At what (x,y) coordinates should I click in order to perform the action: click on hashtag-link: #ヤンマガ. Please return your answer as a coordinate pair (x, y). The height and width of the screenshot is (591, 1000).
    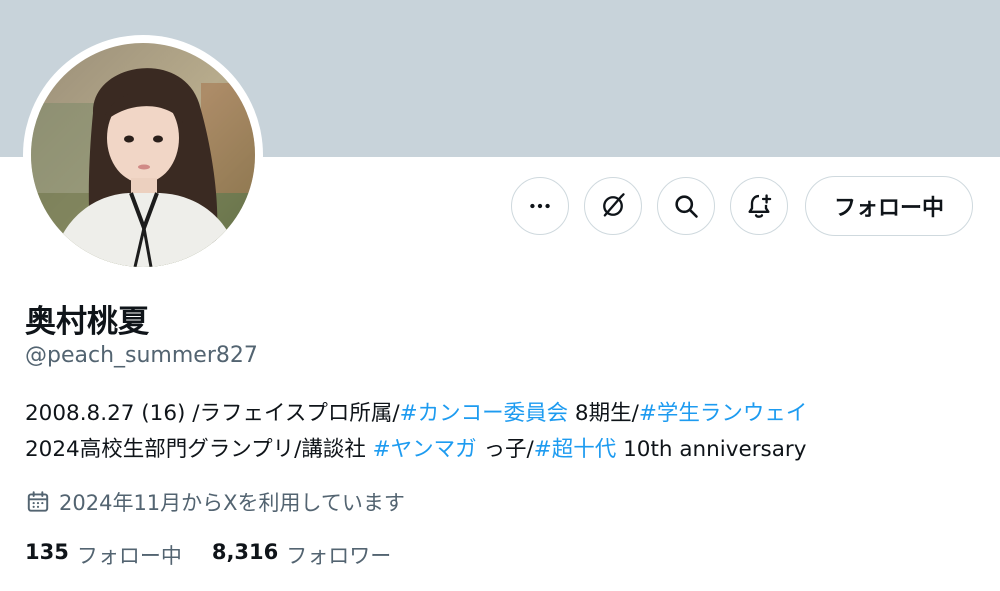
    Looking at the image, I should click on (425, 449).